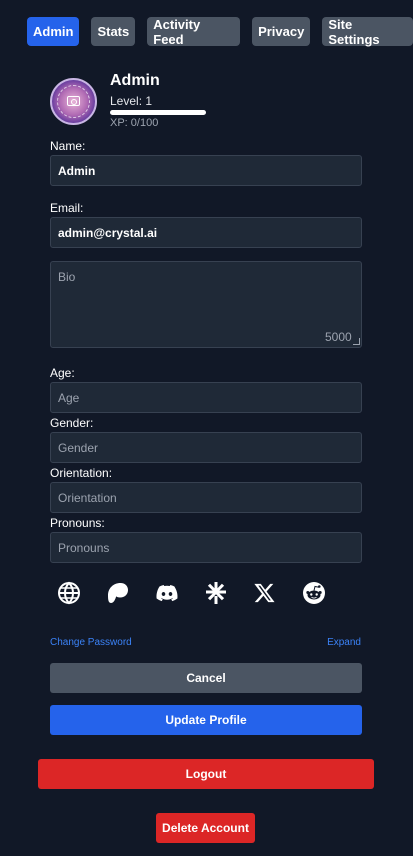 This screenshot has width=413, height=856. What do you see at coordinates (91, 642) in the screenshot?
I see `change-password-link: Change Password` at bounding box center [91, 642].